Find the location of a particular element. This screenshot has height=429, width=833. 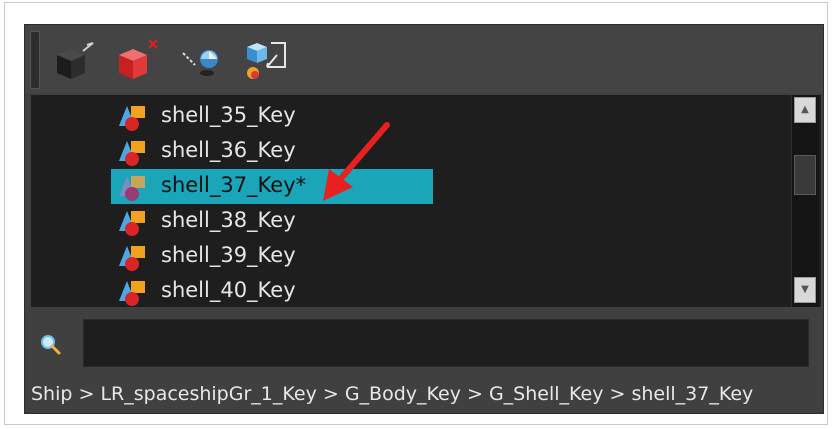

scroll-down-button: ▼ is located at coordinates (805, 290).